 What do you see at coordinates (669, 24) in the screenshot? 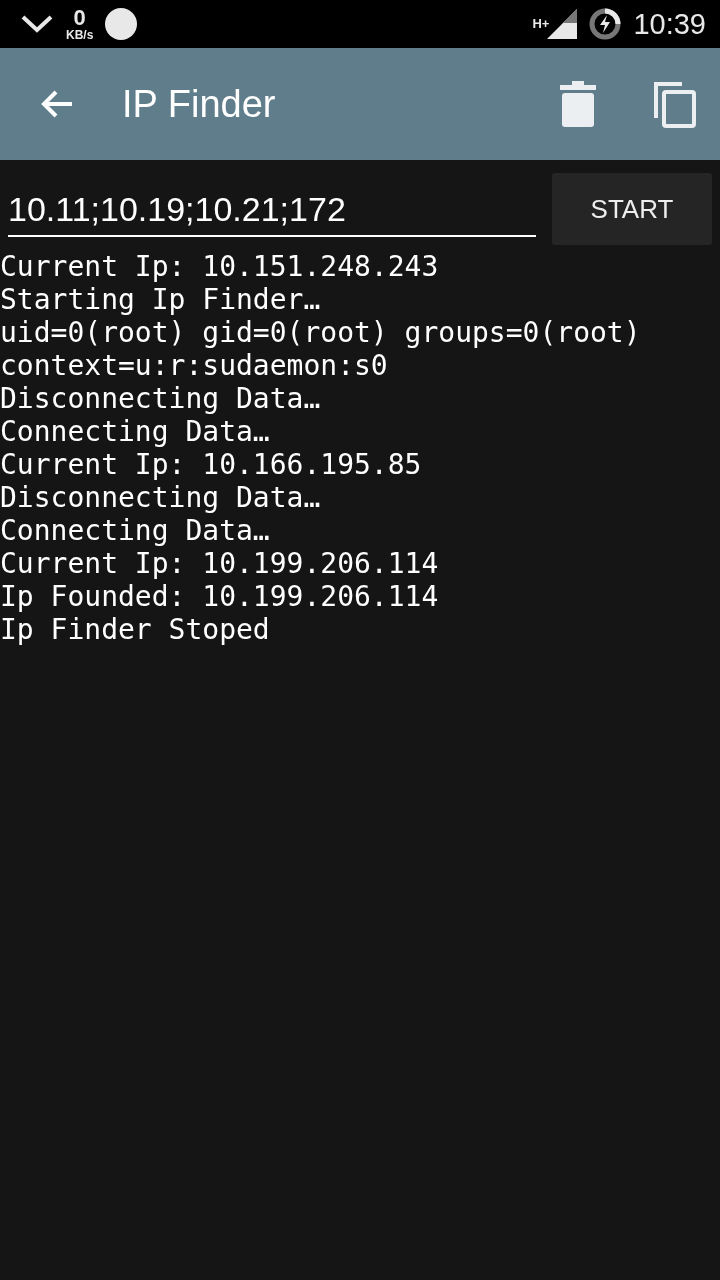
I see `clock: 10:39` at bounding box center [669, 24].